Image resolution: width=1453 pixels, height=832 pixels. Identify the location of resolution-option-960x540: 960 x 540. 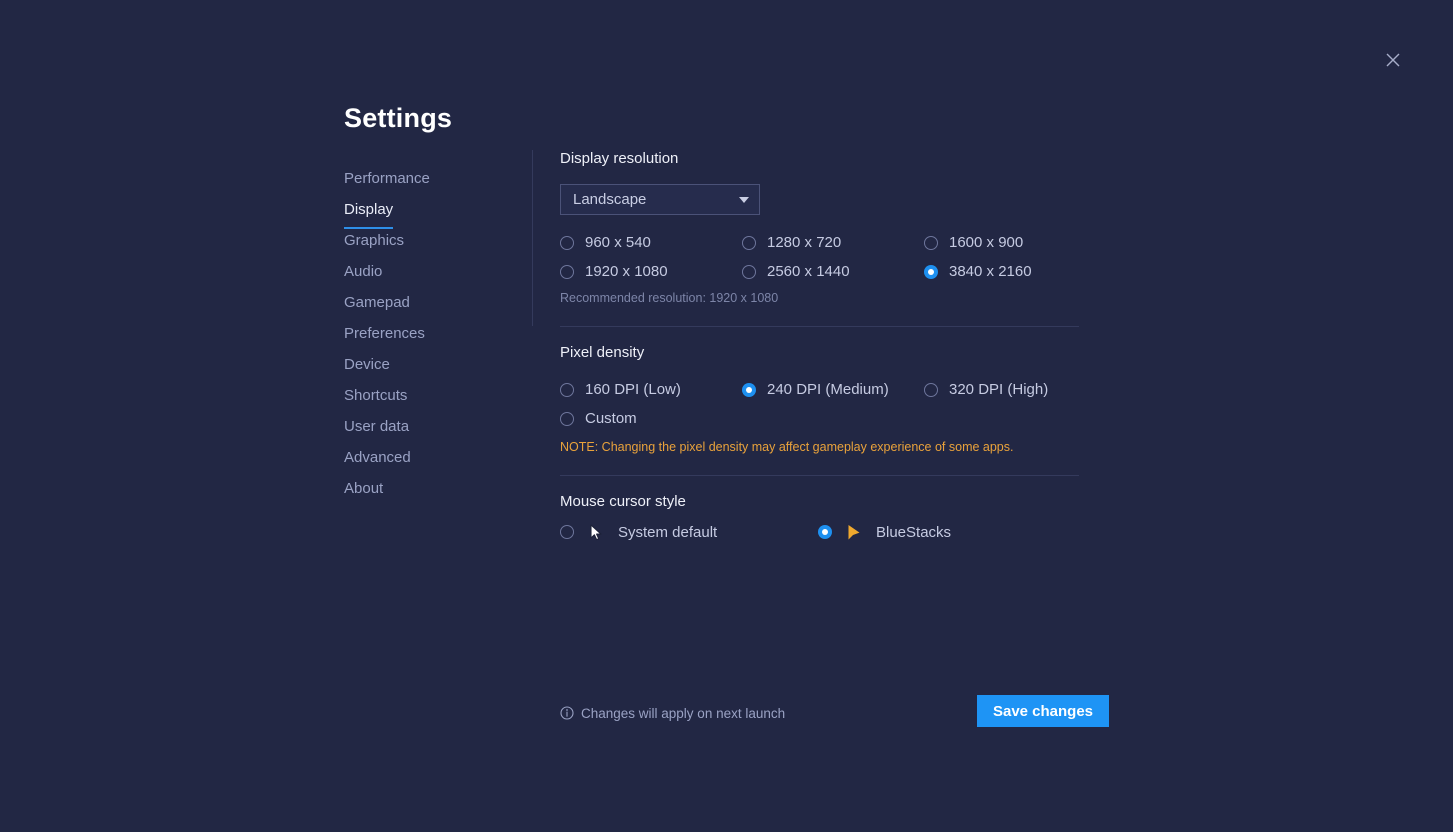
(651, 242).